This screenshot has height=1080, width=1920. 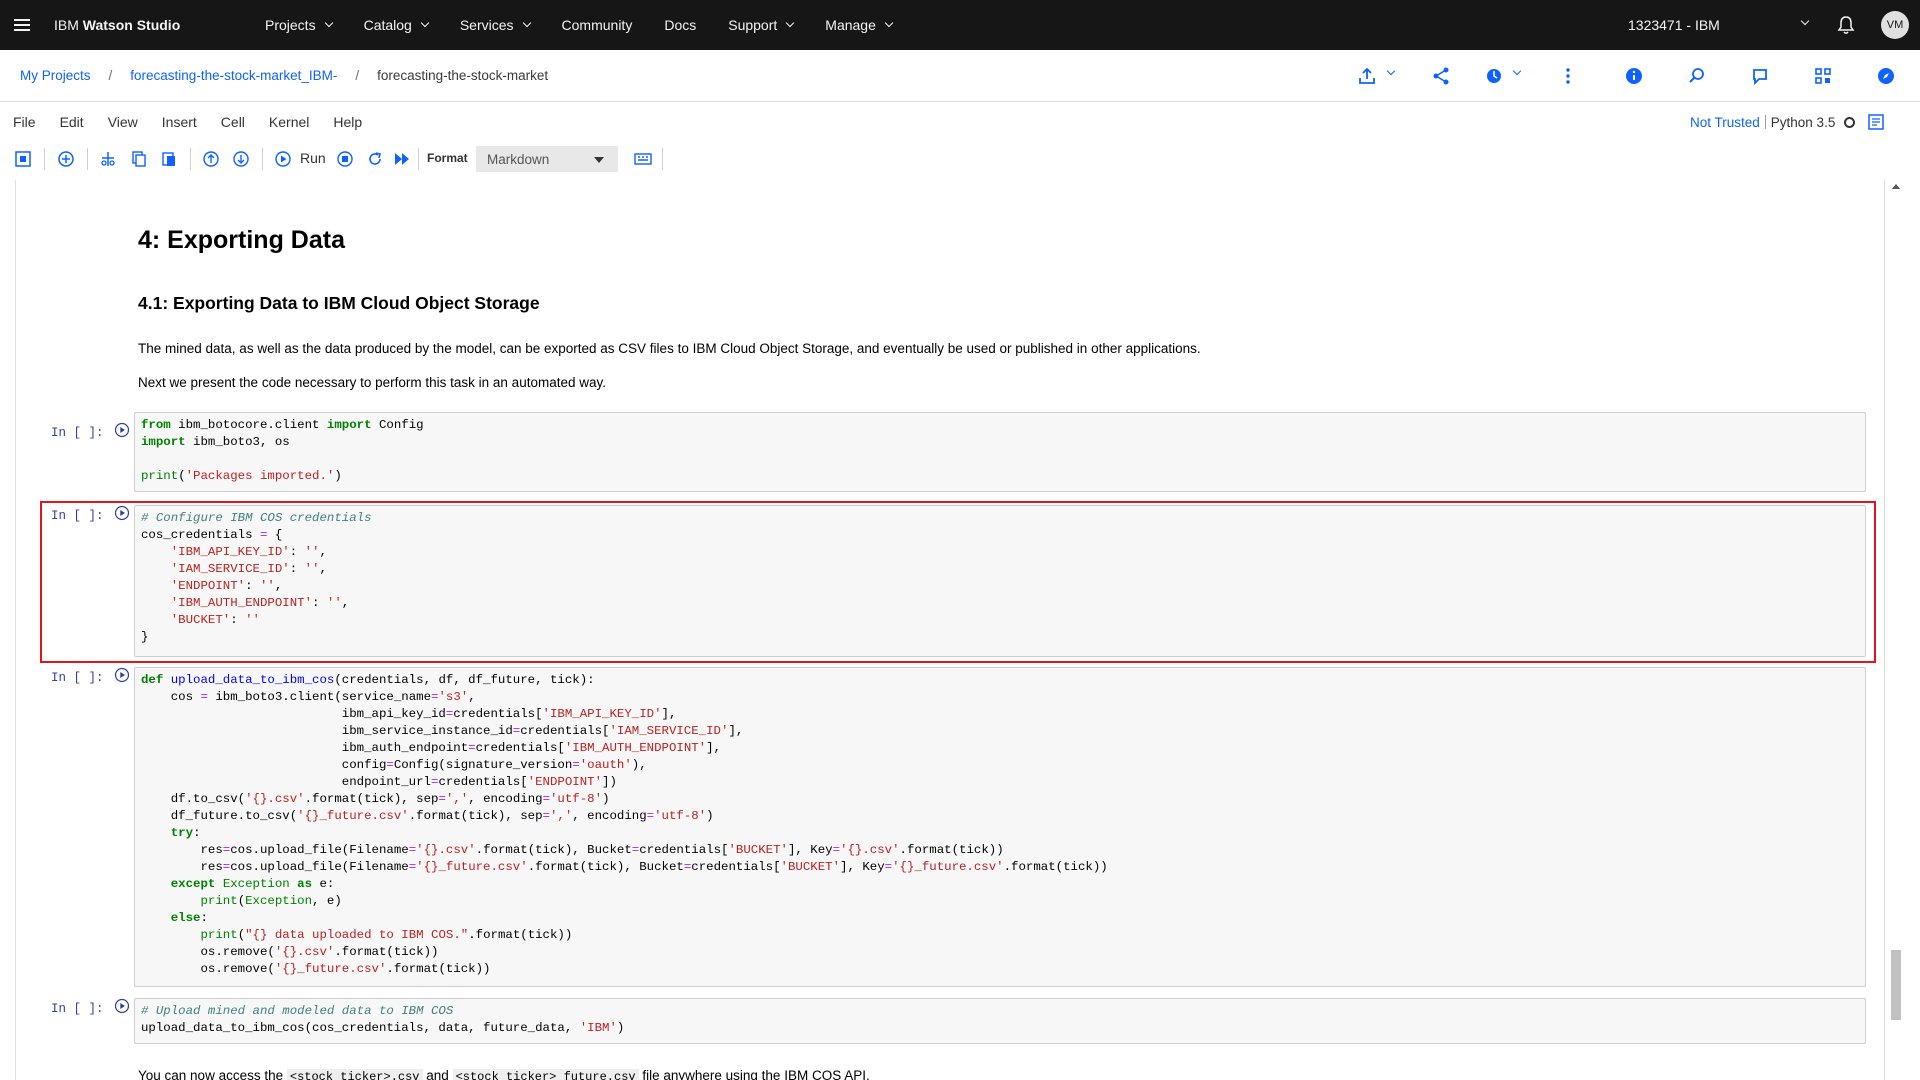 I want to click on top-nav-label: Docs, so click(x=680, y=25).